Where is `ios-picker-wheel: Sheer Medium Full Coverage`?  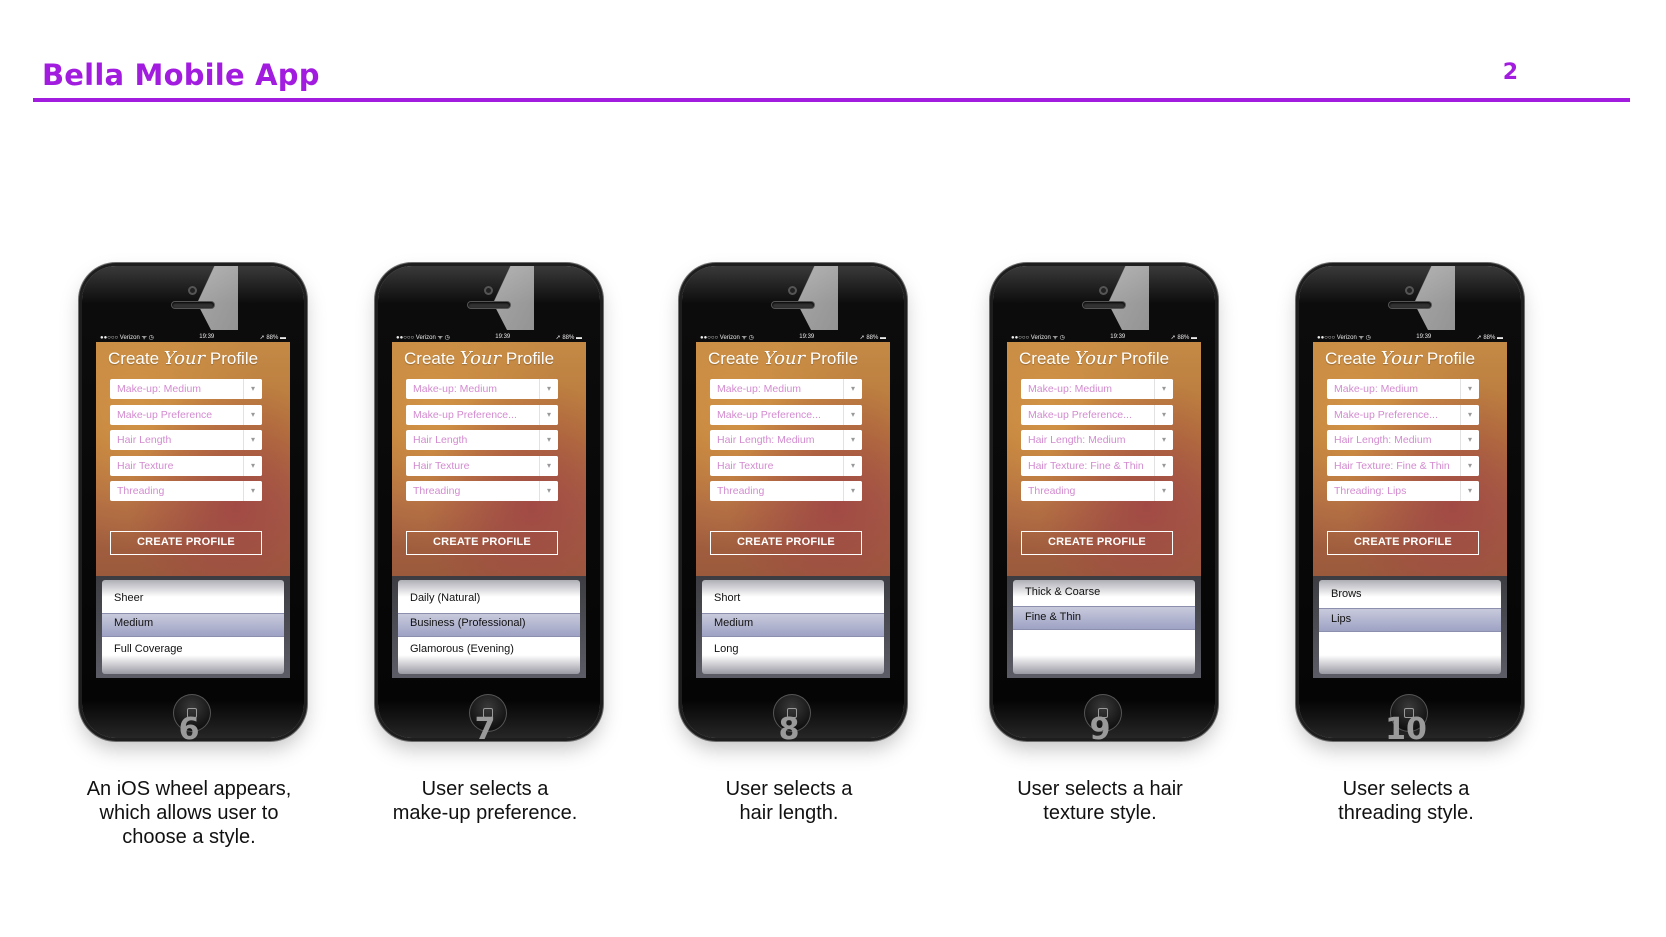 ios-picker-wheel: Sheer Medium Full Coverage is located at coordinates (193, 627).